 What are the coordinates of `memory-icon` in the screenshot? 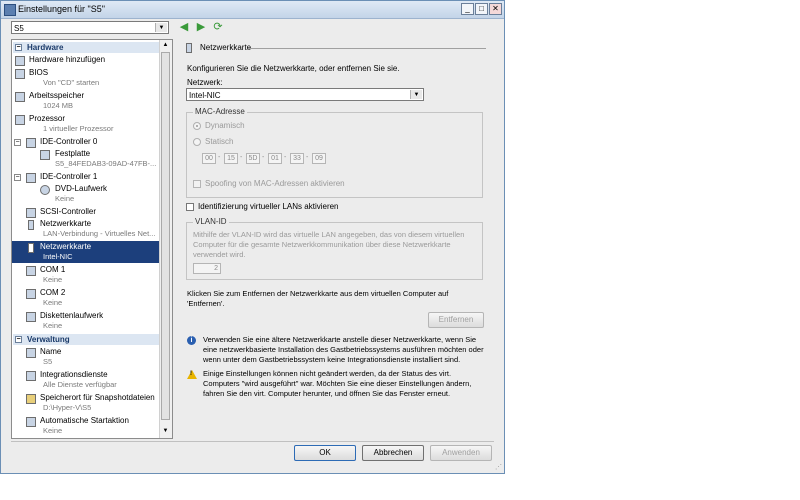 It's located at (20, 97).